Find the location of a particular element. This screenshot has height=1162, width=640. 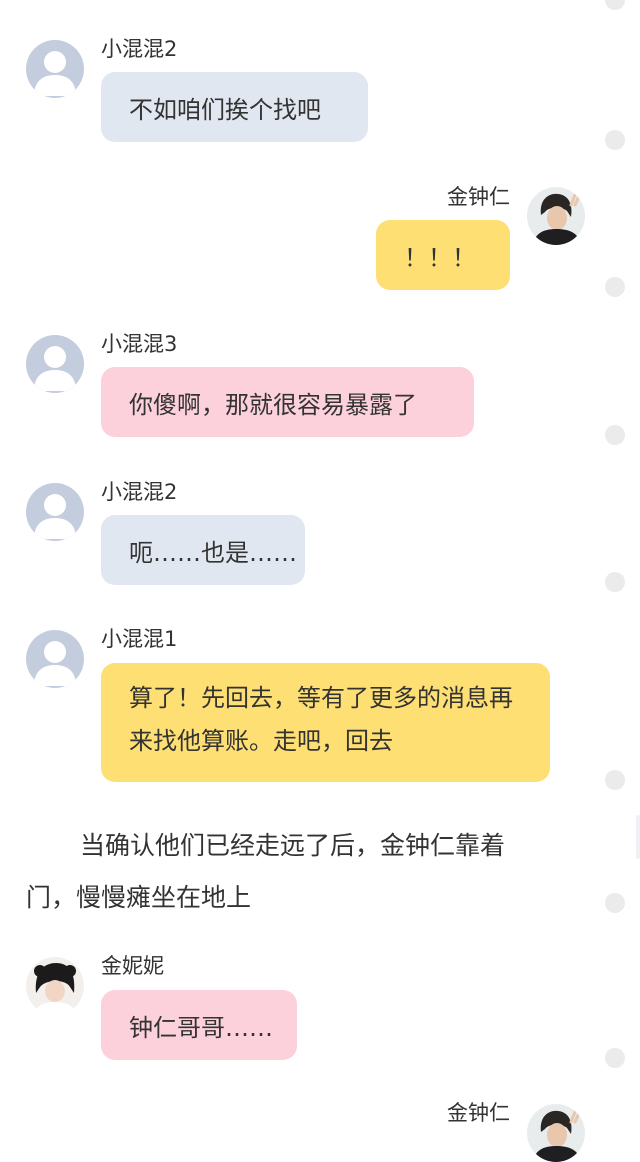

sender-name: 小混混3 is located at coordinates (139, 344).